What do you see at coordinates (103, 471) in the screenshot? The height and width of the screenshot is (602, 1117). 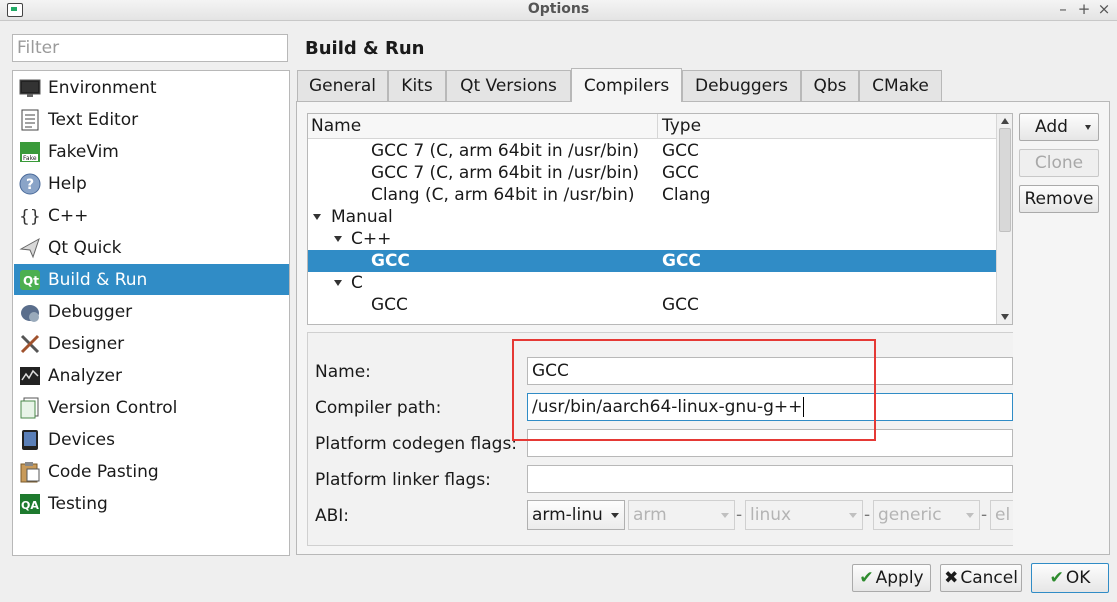 I see `sidebar-item-label: Code Pasting` at bounding box center [103, 471].